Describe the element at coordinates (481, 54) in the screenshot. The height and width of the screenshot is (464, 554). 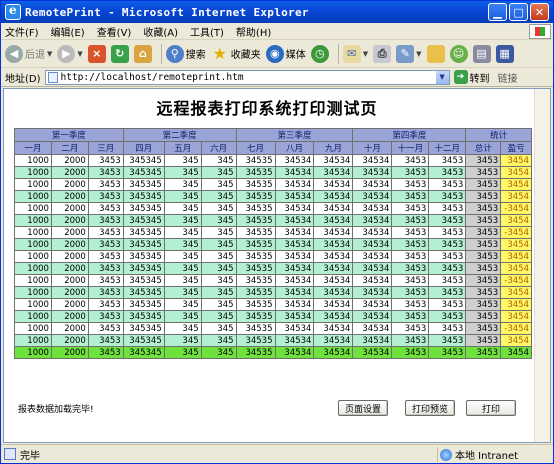
I see `research-button: ▤` at that location.